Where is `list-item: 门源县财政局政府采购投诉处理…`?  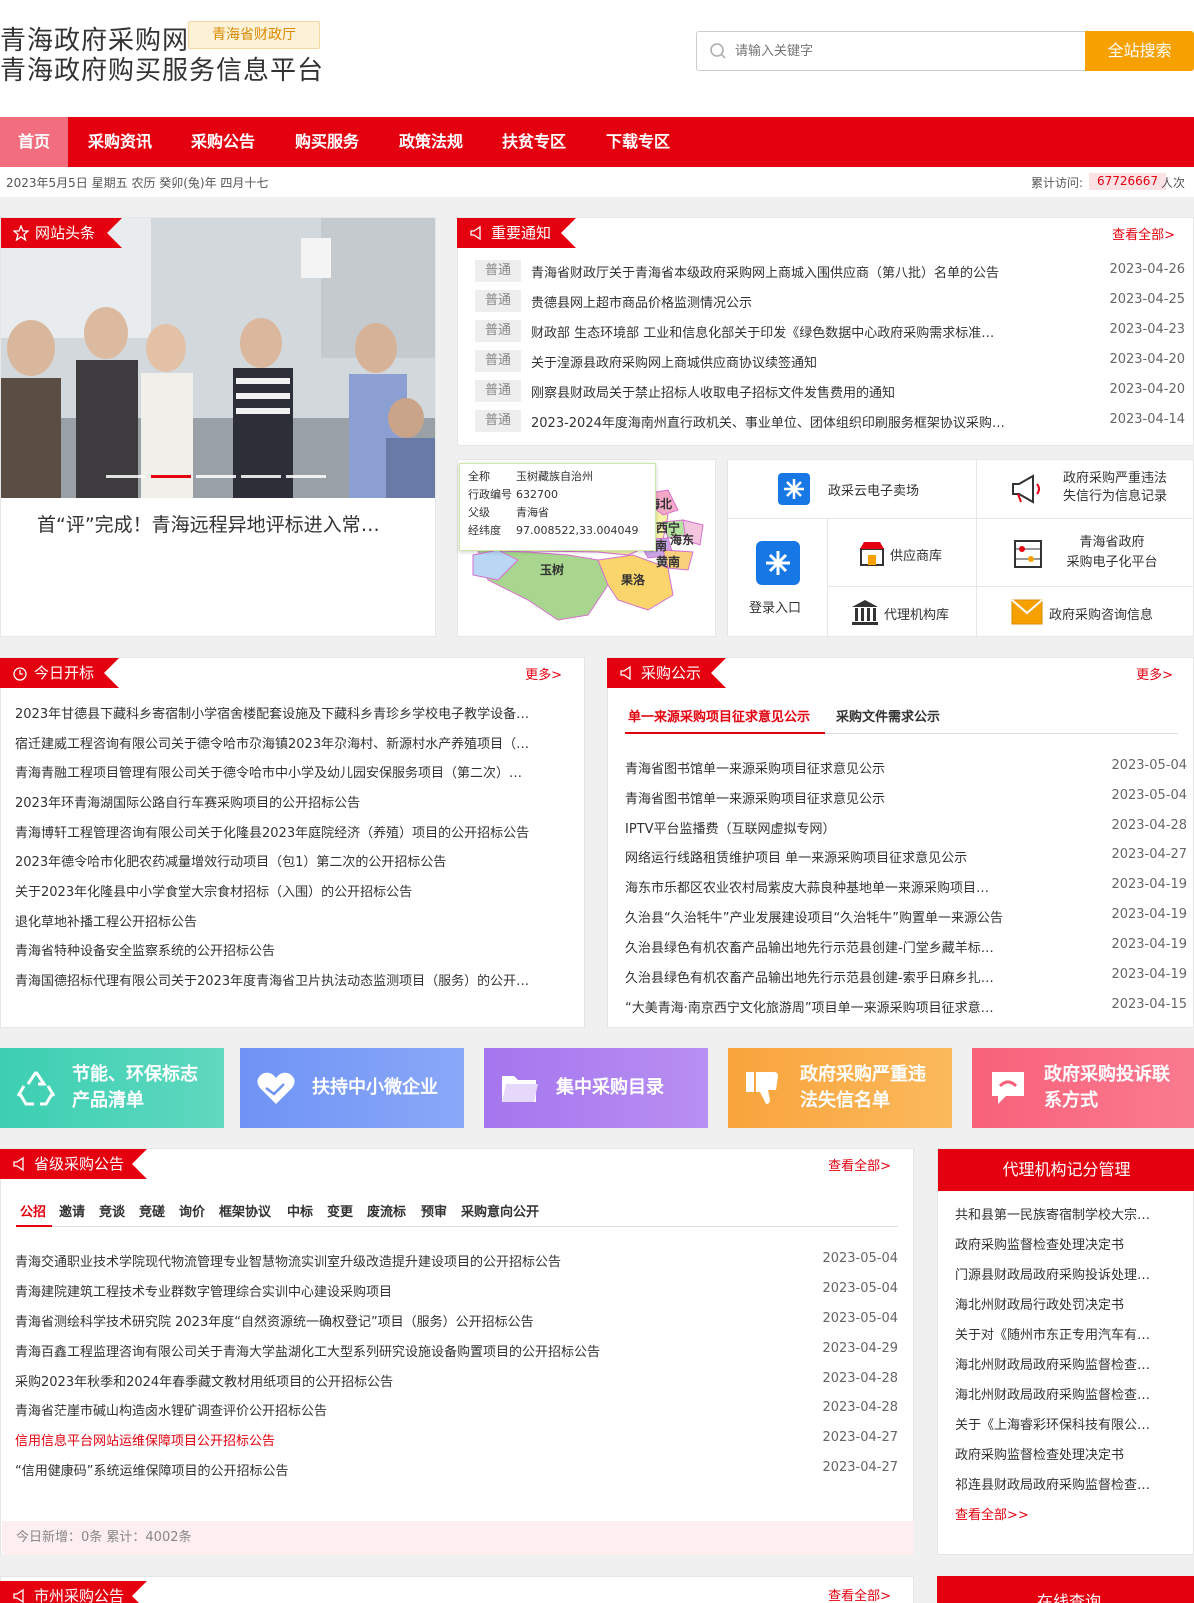 list-item: 门源县财政局政府采购投诉处理… is located at coordinates (1067, 1273).